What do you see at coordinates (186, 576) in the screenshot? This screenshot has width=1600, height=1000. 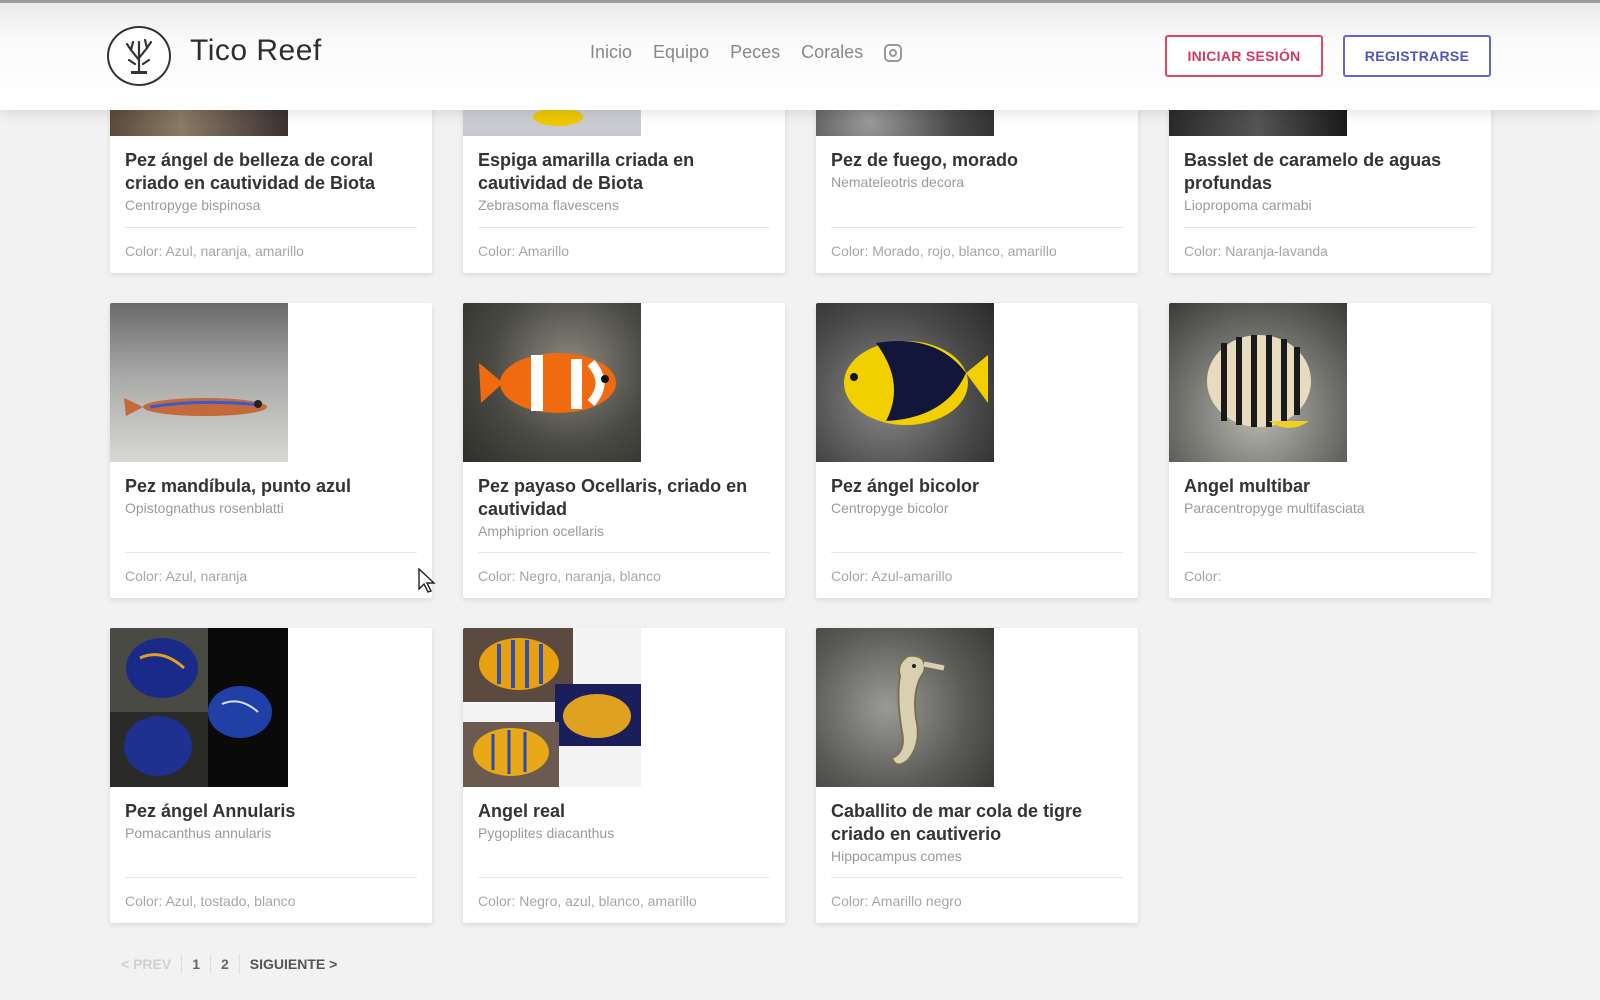 I see `fish-color: Color: Azul, naranja` at bounding box center [186, 576].